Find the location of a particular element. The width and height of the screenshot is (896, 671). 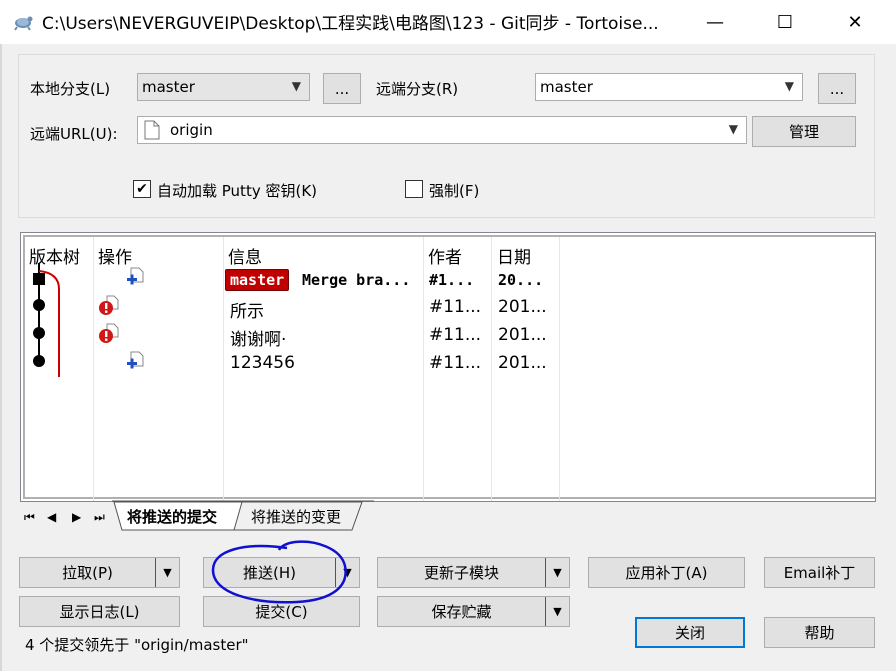

minimize-icon: — is located at coordinates (715, 22).